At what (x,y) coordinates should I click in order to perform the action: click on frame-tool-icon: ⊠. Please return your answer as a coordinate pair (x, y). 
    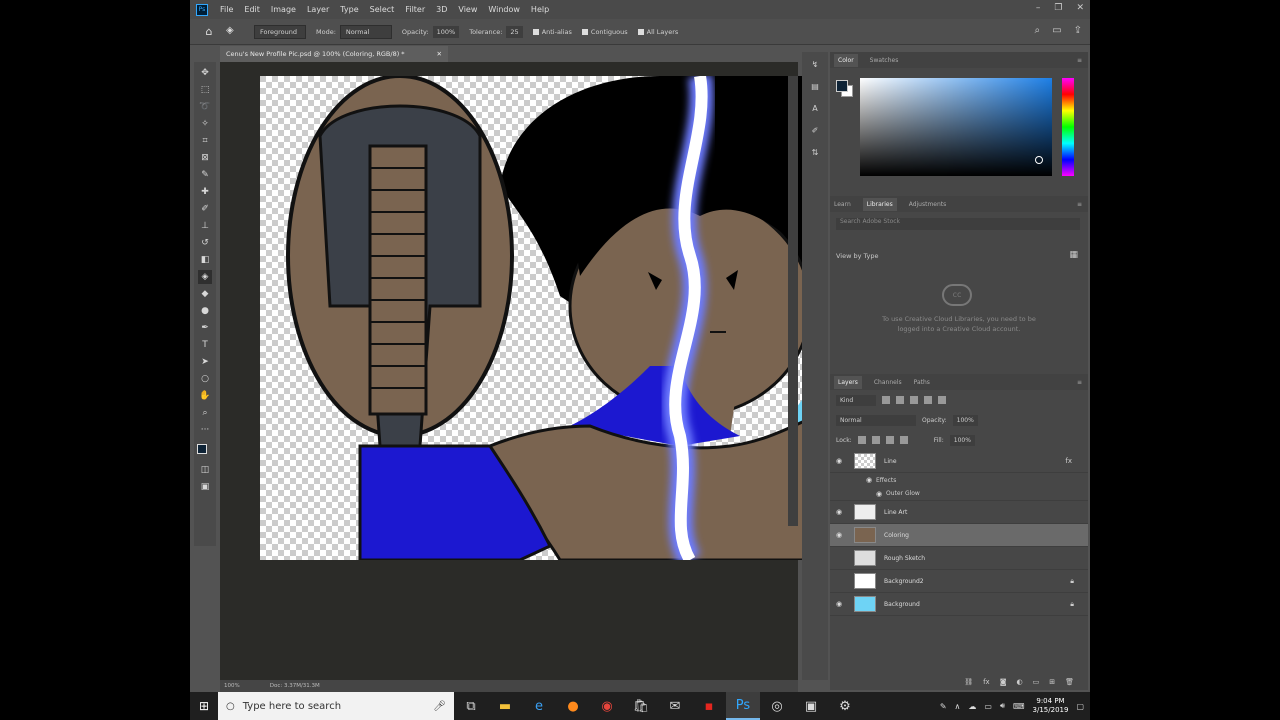
    Looking at the image, I should click on (205, 158).